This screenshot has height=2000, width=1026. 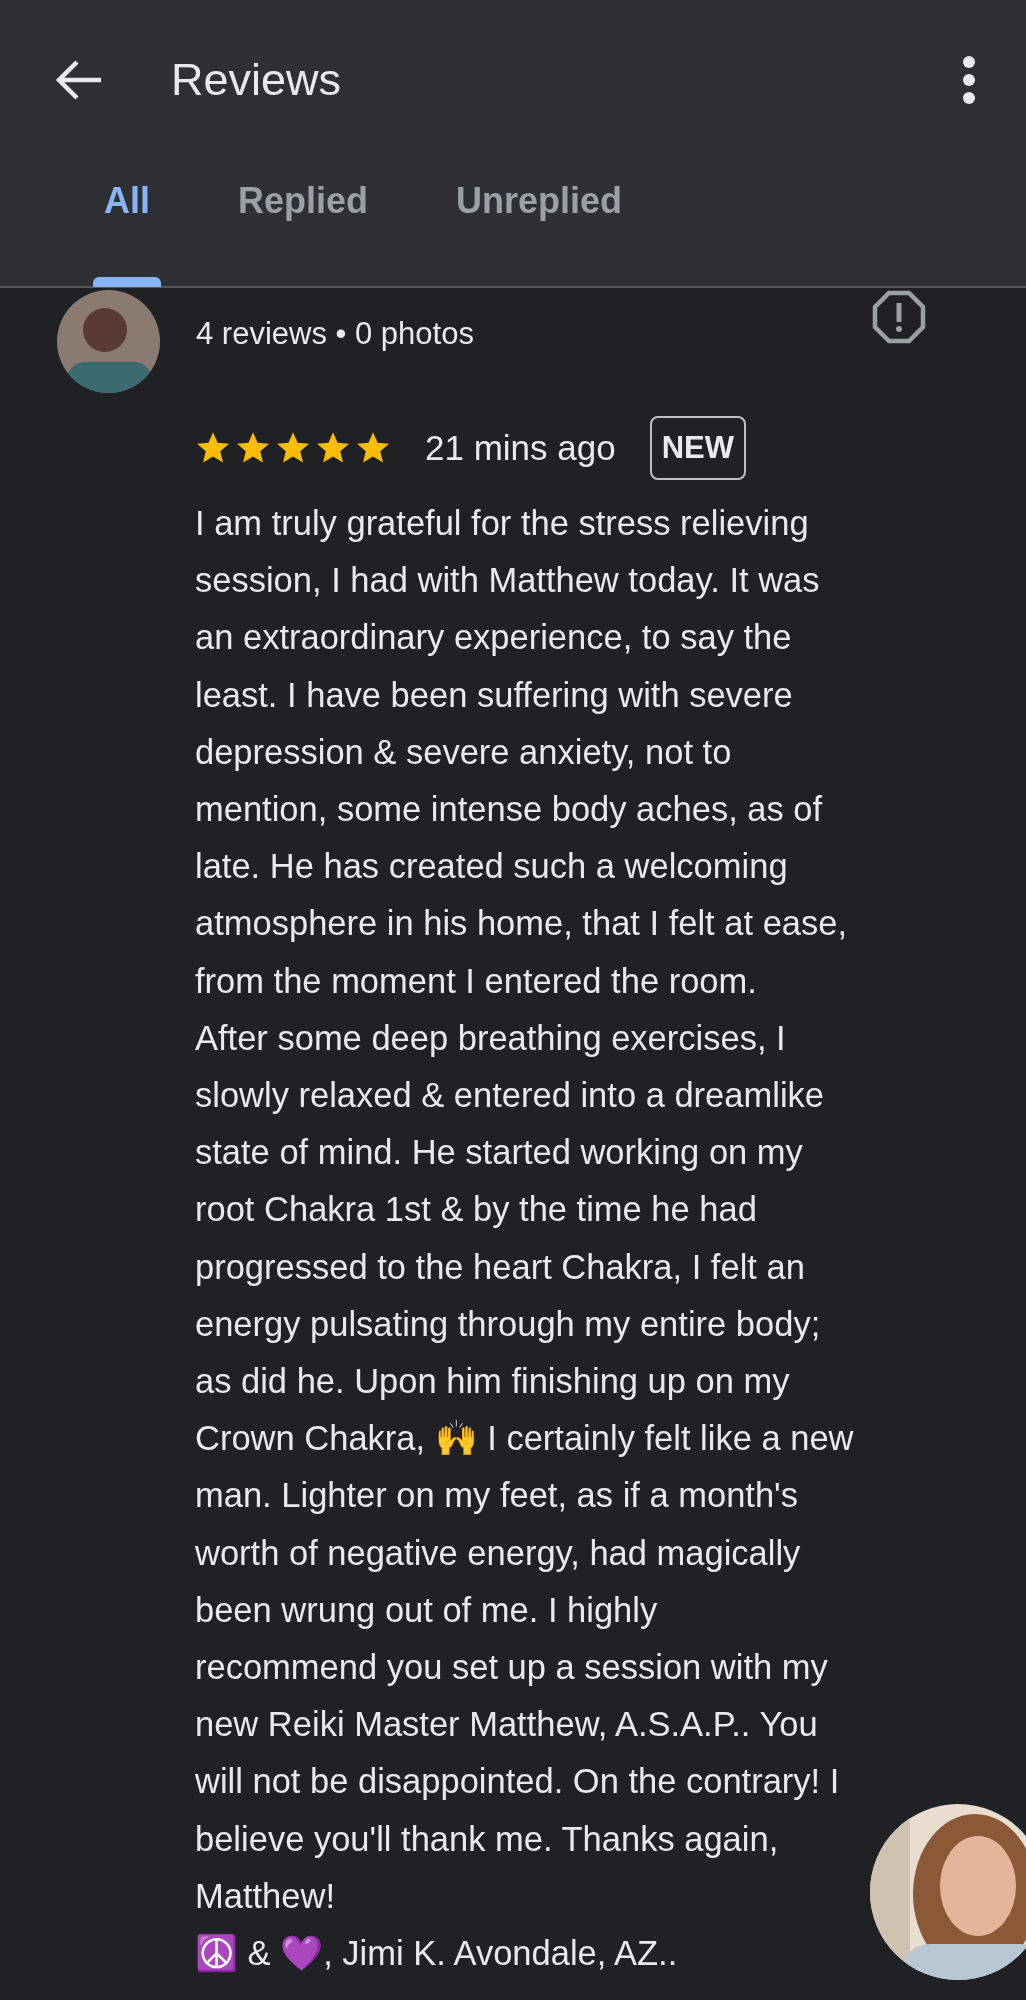 I want to click on more-options-icon, so click(x=969, y=80).